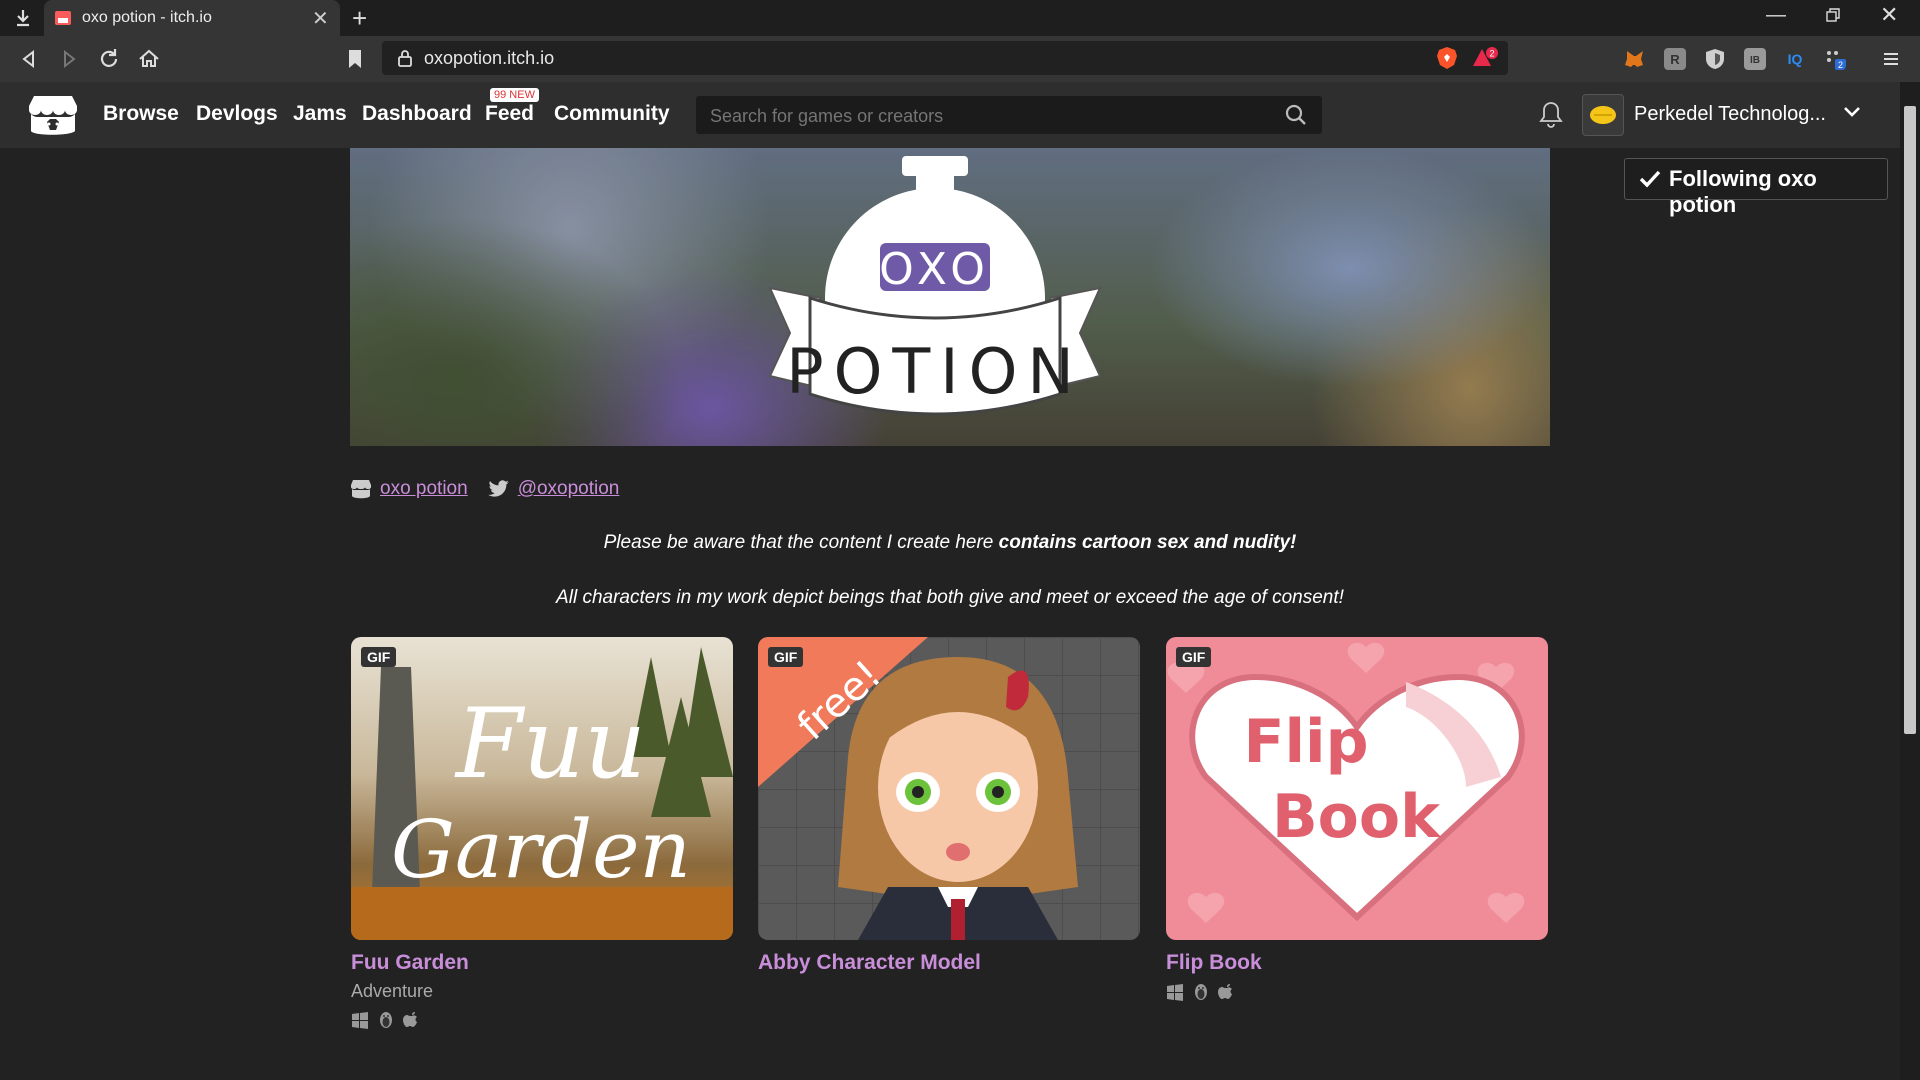 This screenshot has height=1080, width=1920. What do you see at coordinates (1305, 742) in the screenshot?
I see `thumb-text-flip: Flip` at bounding box center [1305, 742].